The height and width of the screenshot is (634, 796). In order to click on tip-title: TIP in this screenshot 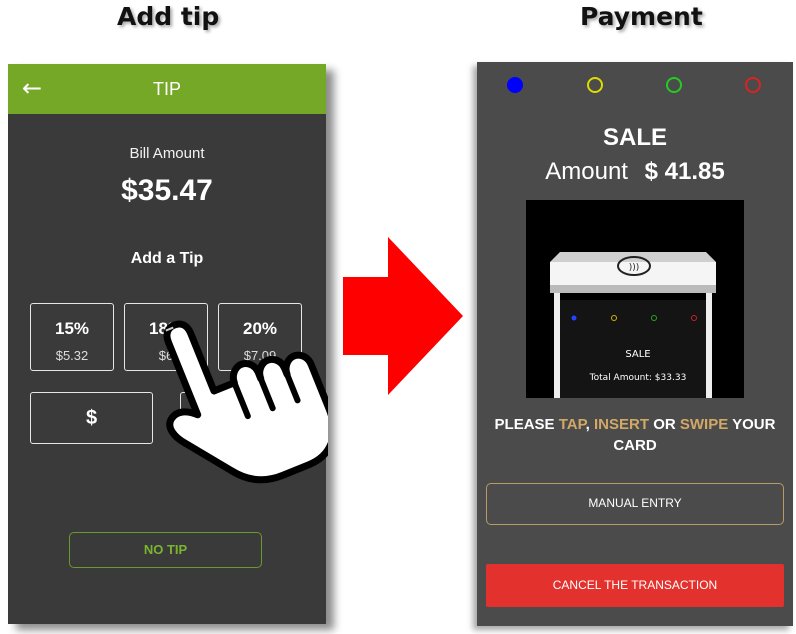, I will do `click(166, 89)`.